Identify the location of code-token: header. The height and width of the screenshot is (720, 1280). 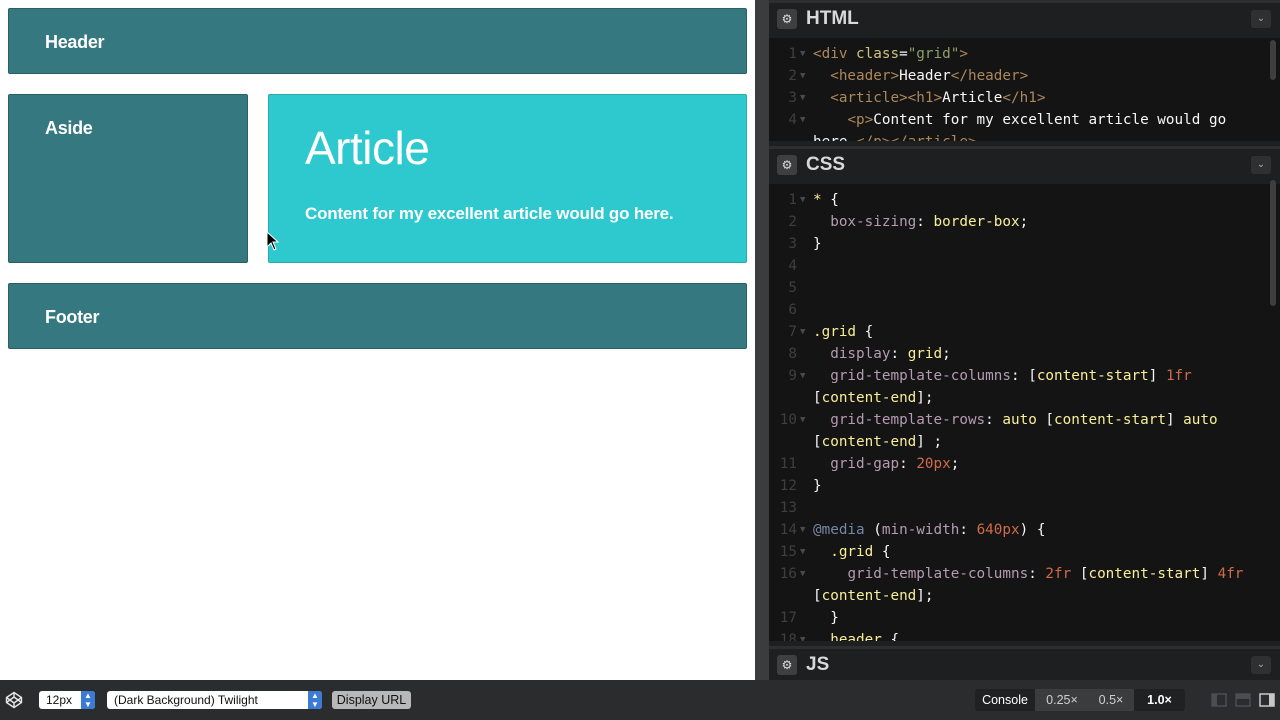
(860, 636).